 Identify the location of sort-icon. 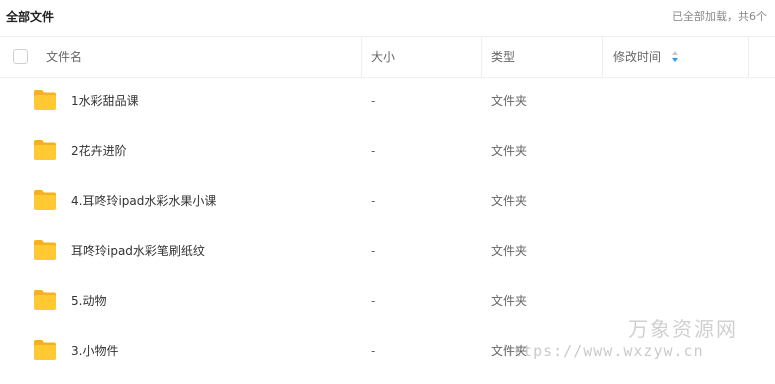
(675, 57).